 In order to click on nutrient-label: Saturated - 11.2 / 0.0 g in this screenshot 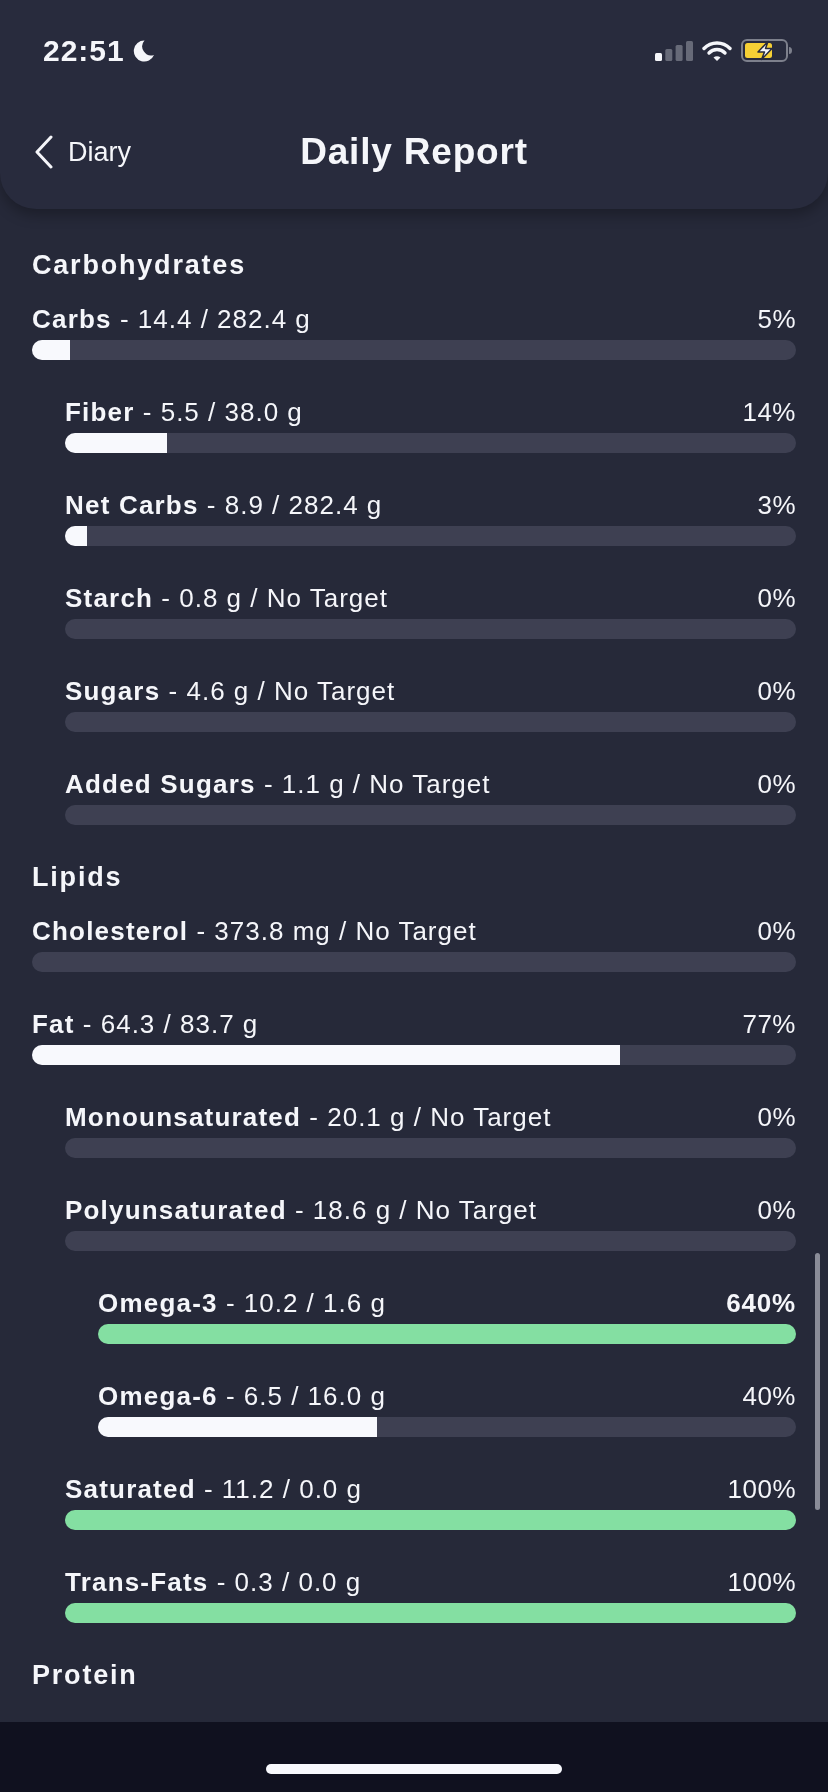, I will do `click(213, 1489)`.